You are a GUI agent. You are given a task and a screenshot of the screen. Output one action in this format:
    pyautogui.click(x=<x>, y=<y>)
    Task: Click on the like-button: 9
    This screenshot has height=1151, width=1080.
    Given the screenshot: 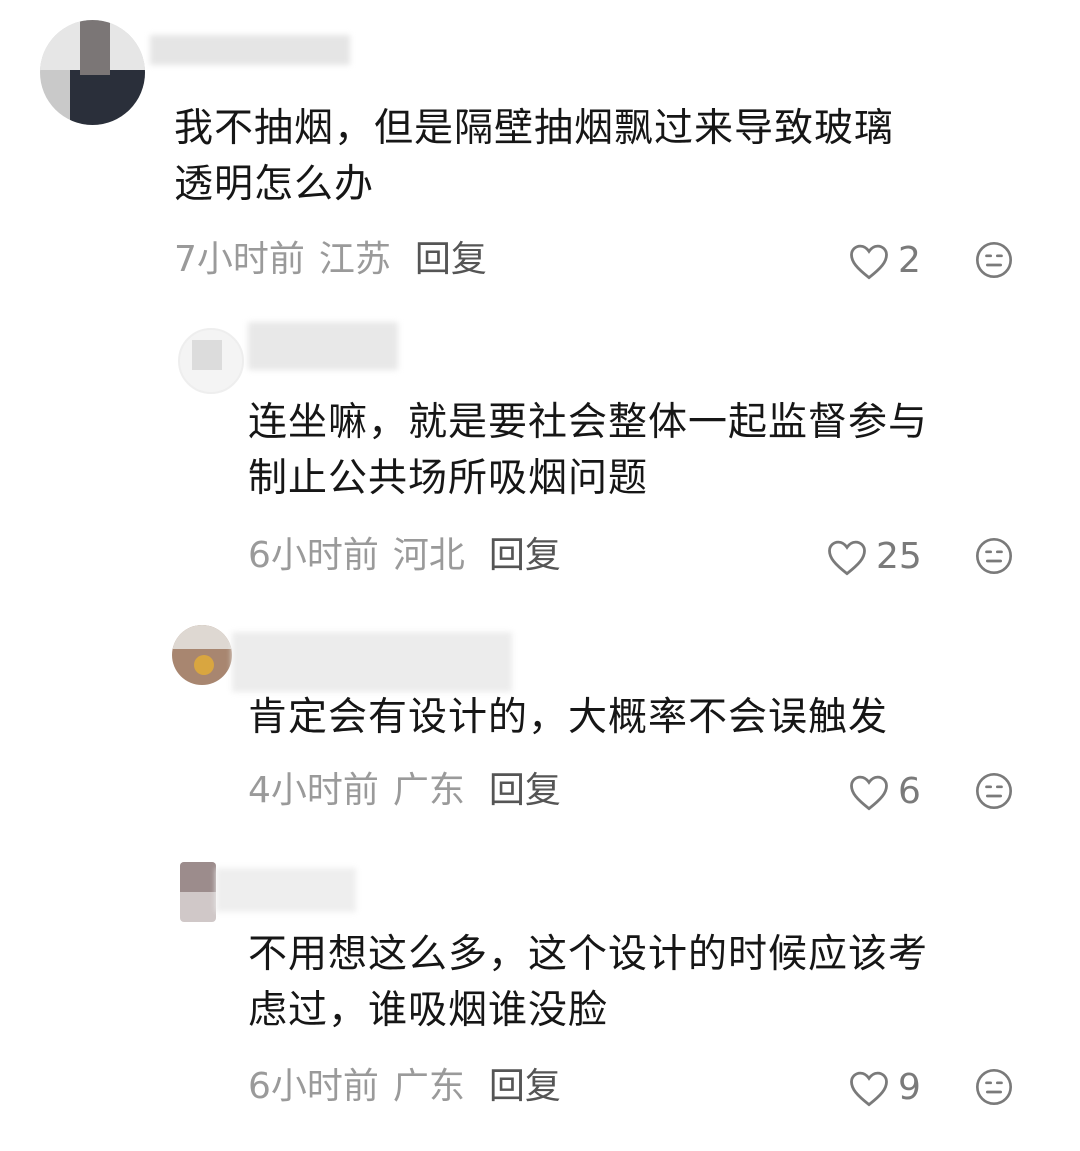 What is the action you would take?
    pyautogui.click(x=884, y=1087)
    